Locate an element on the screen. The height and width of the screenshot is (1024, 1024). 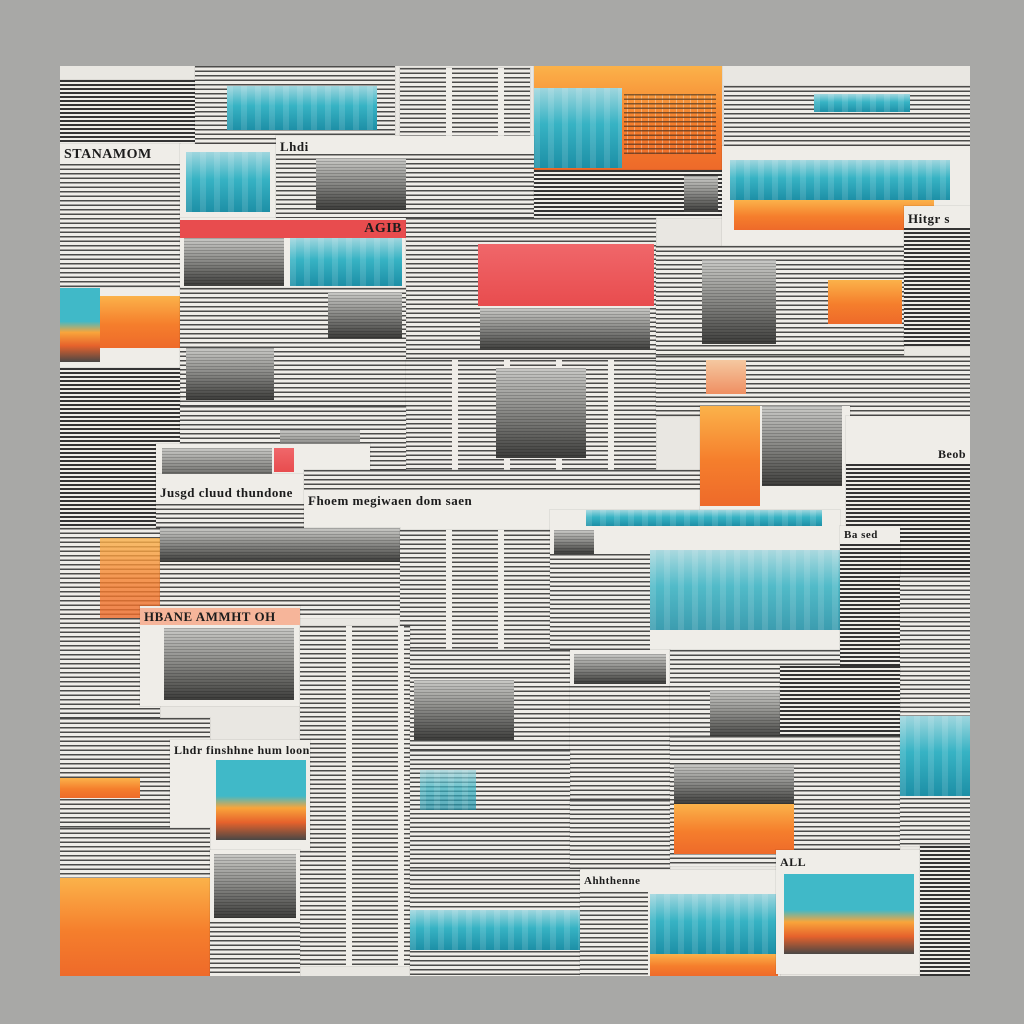
newspaper-clipping: Lhdi is located at coordinates (405, 177).